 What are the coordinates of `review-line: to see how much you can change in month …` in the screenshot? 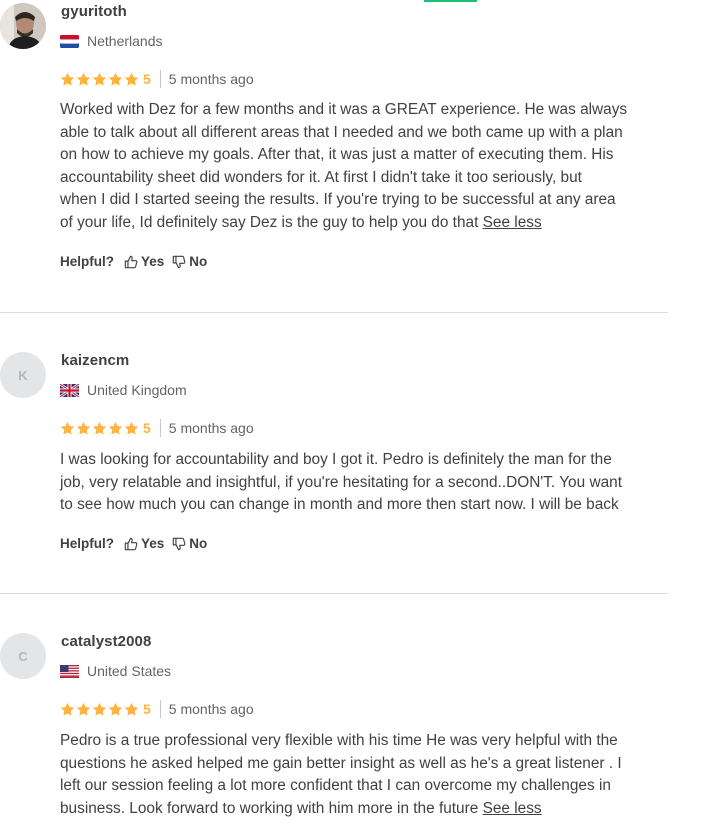 It's located at (339, 505).